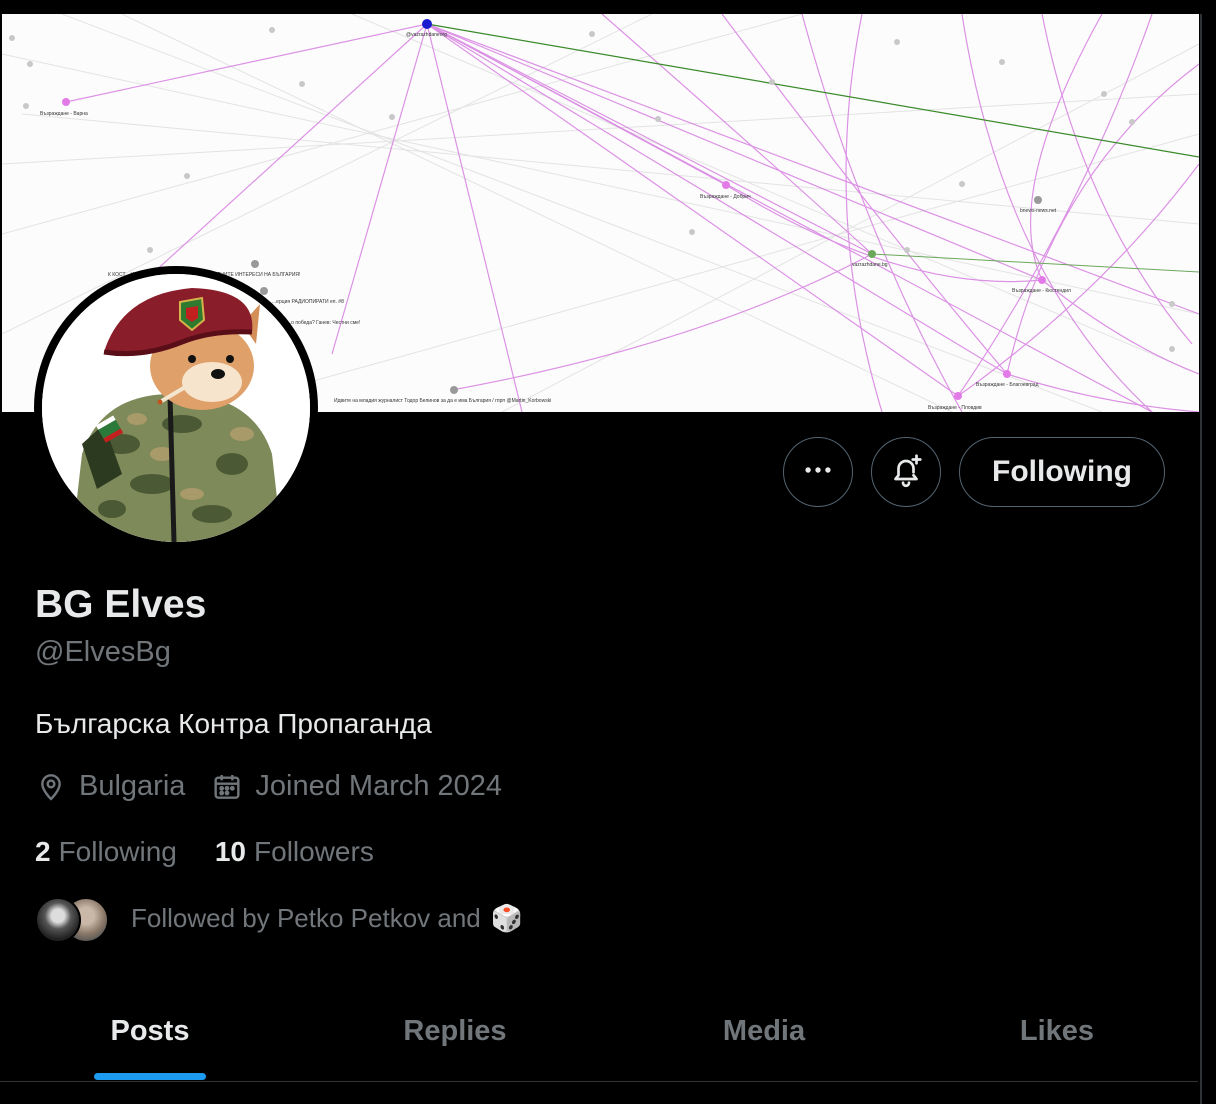 The height and width of the screenshot is (1104, 1216). I want to click on graph-label: vazrazhdane.bg, so click(870, 265).